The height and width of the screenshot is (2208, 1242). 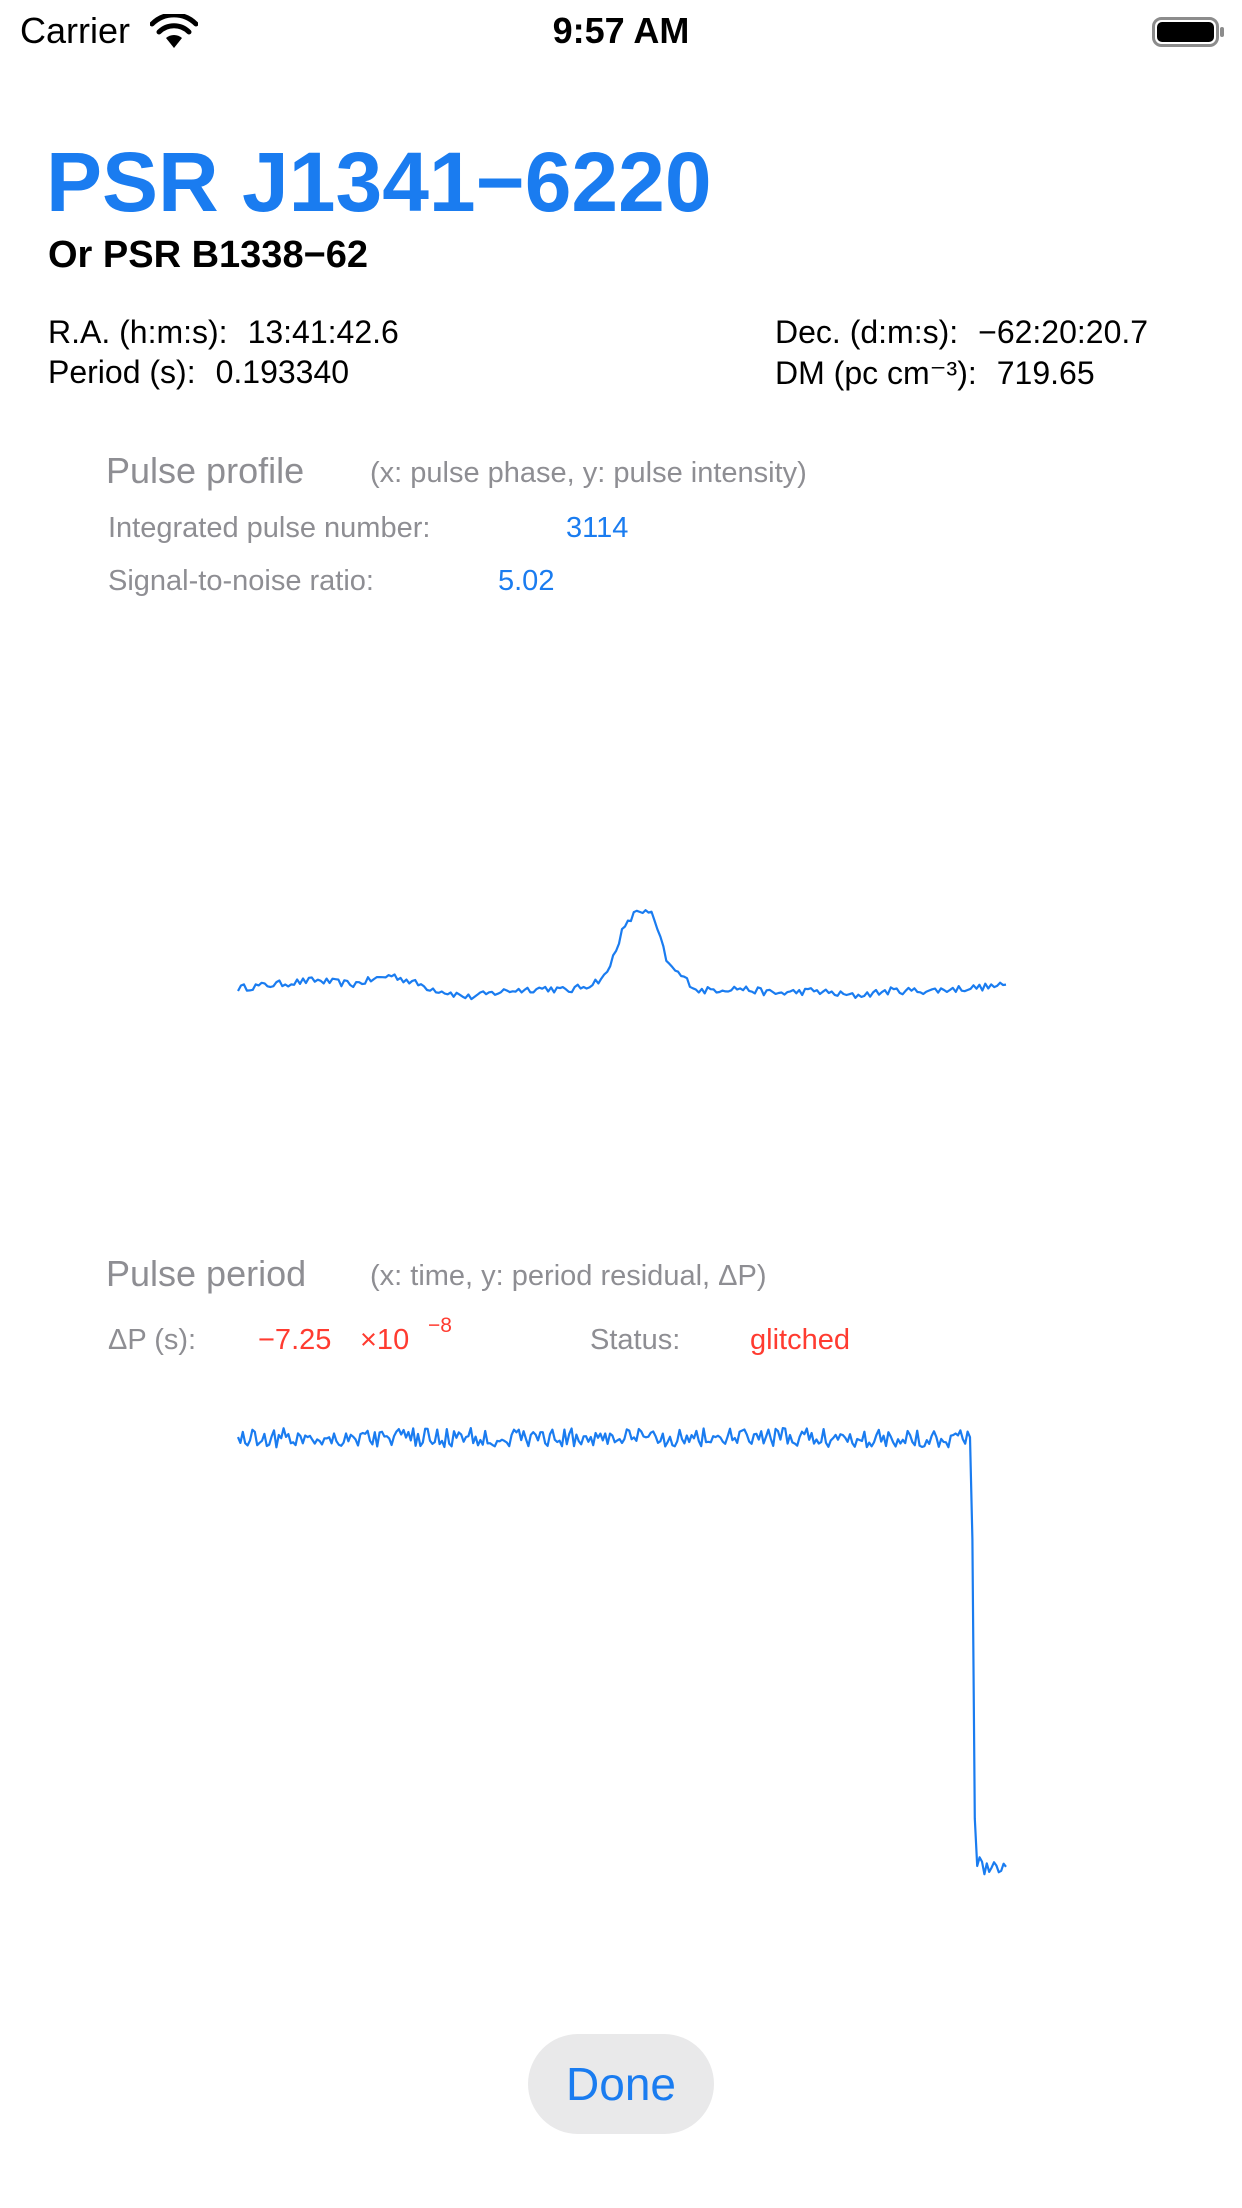 What do you see at coordinates (241, 581) in the screenshot?
I see `snr-label: Signal-to-noise ratio:` at bounding box center [241, 581].